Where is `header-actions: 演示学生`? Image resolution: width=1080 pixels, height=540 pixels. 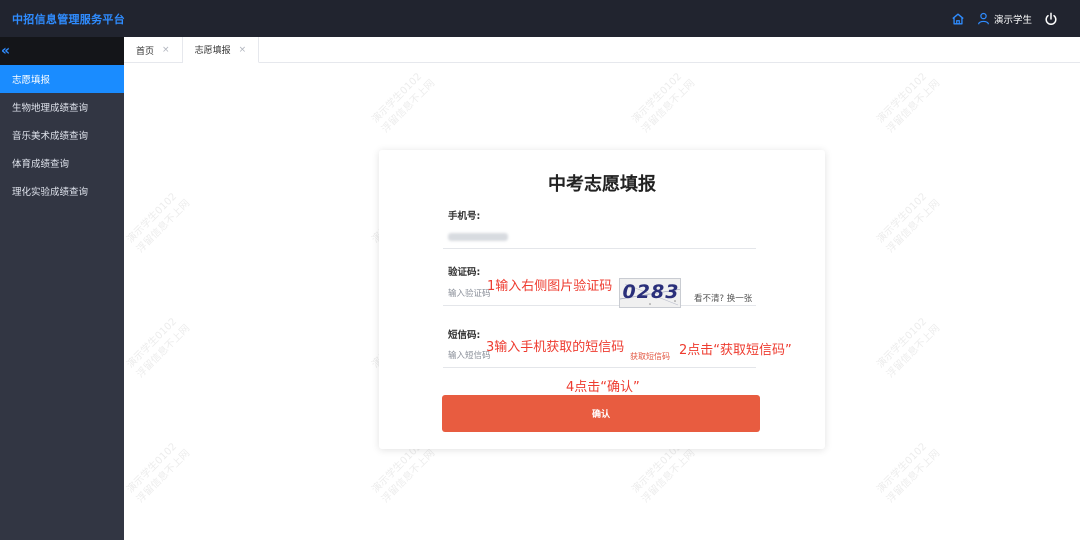 header-actions: 演示学生 is located at coordinates (1004, 18).